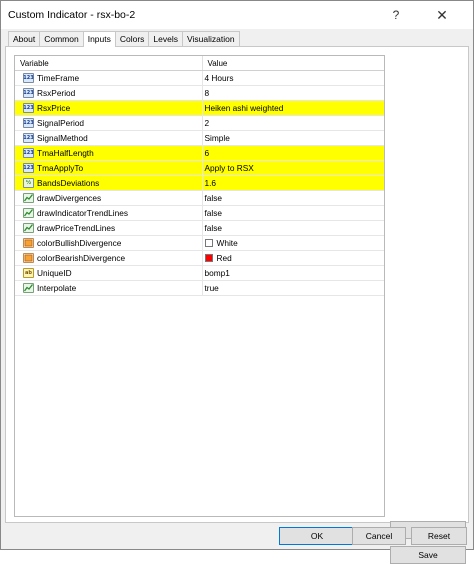 This screenshot has width=474, height=564. I want to click on tab-inputs: Inputs, so click(99, 39).